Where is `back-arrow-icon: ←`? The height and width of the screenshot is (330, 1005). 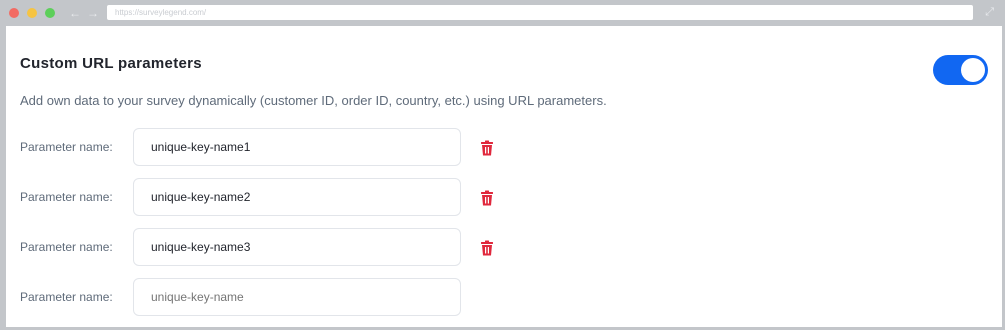
back-arrow-icon: ← is located at coordinates (75, 13).